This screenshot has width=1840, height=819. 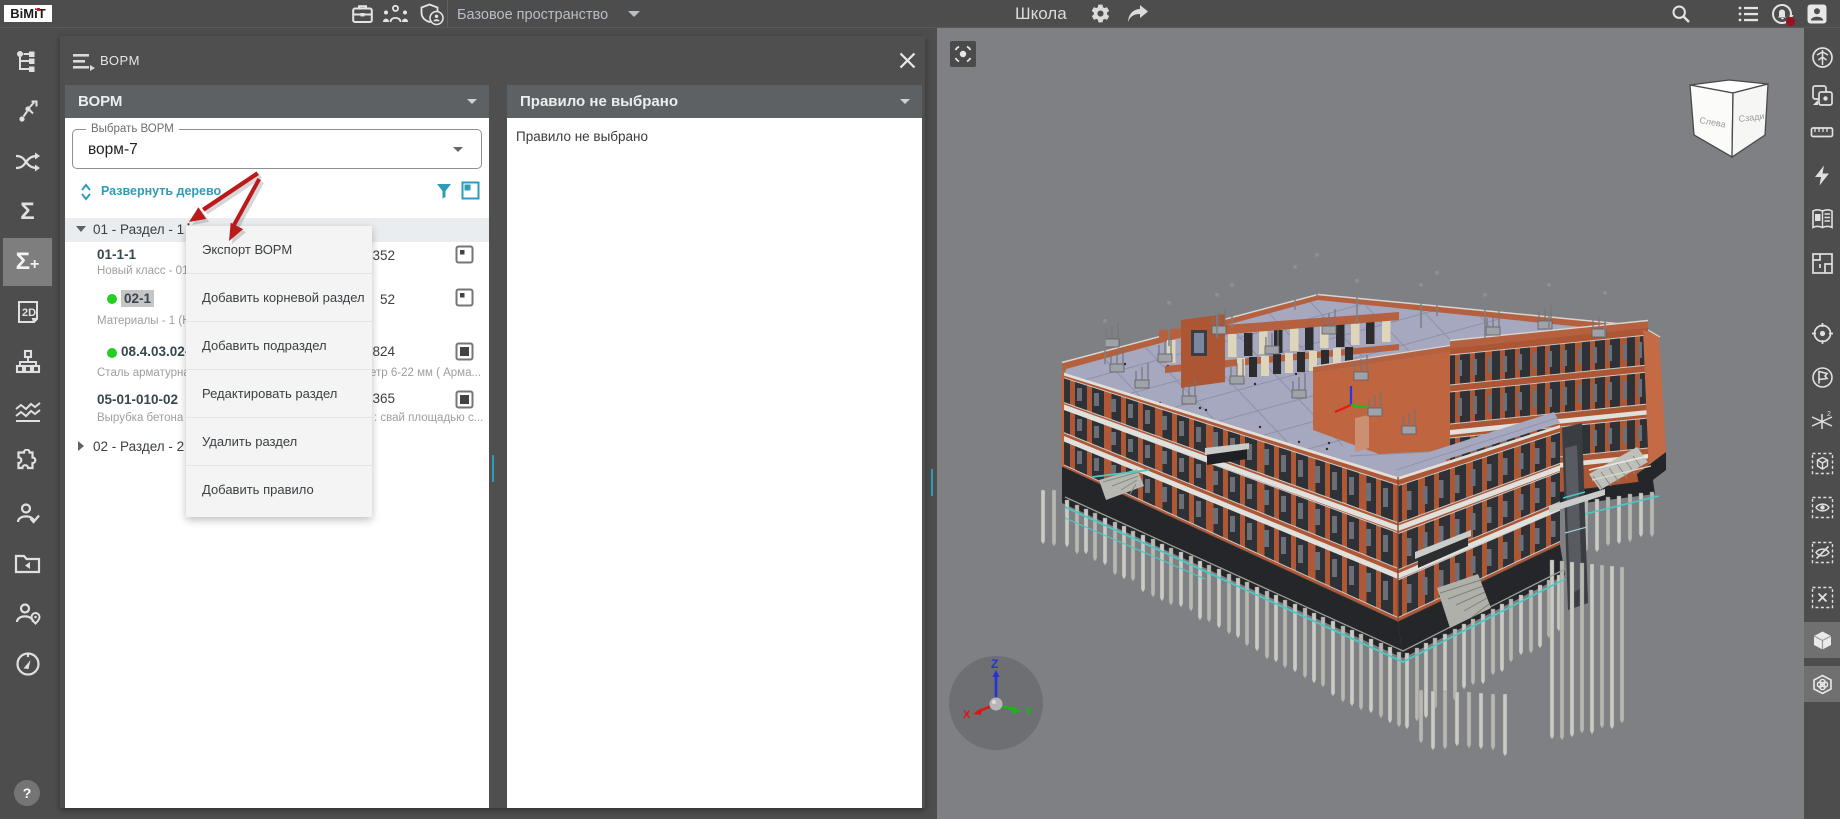 What do you see at coordinates (29, 313) in the screenshot?
I see `svg-text: 2D` at bounding box center [29, 313].